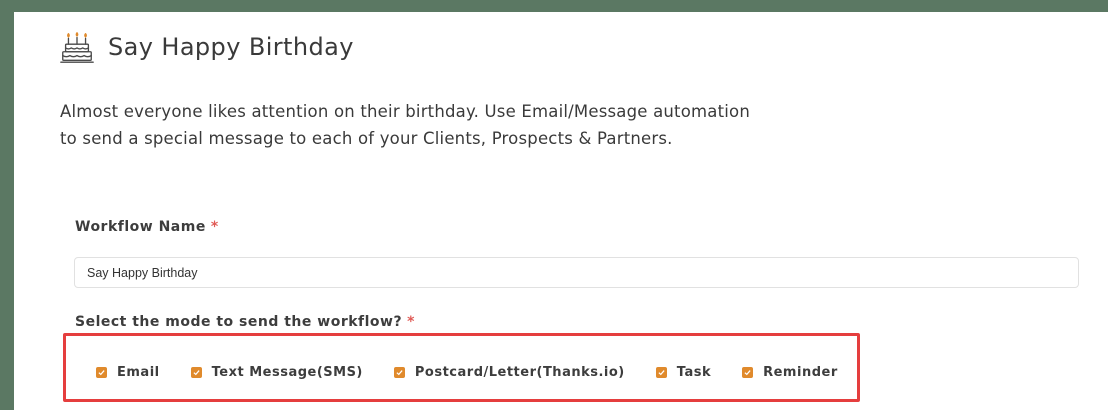 The image size is (1108, 410). I want to click on mode-option-label: Postcard/Letter(Thanks.io), so click(519, 372).